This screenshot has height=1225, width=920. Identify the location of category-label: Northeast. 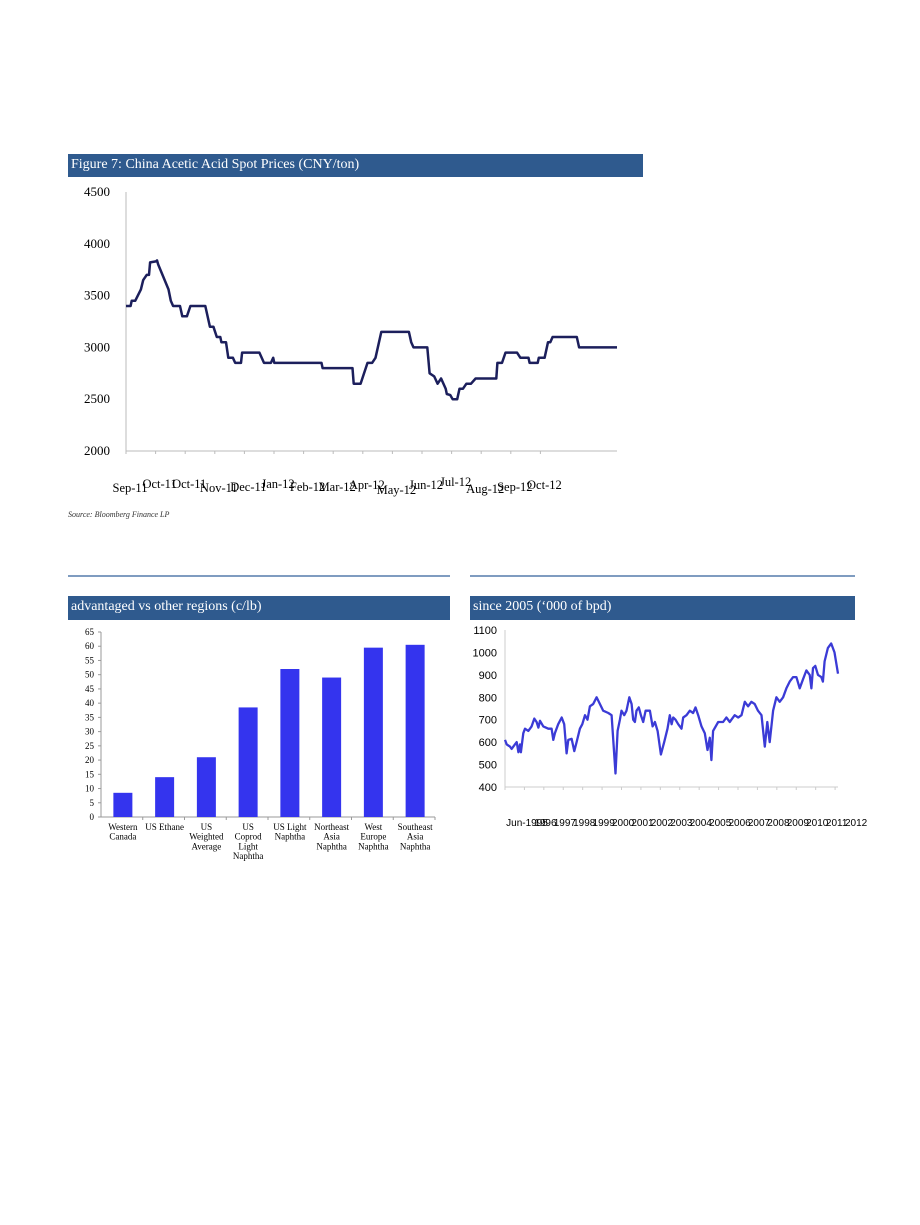
(331, 827).